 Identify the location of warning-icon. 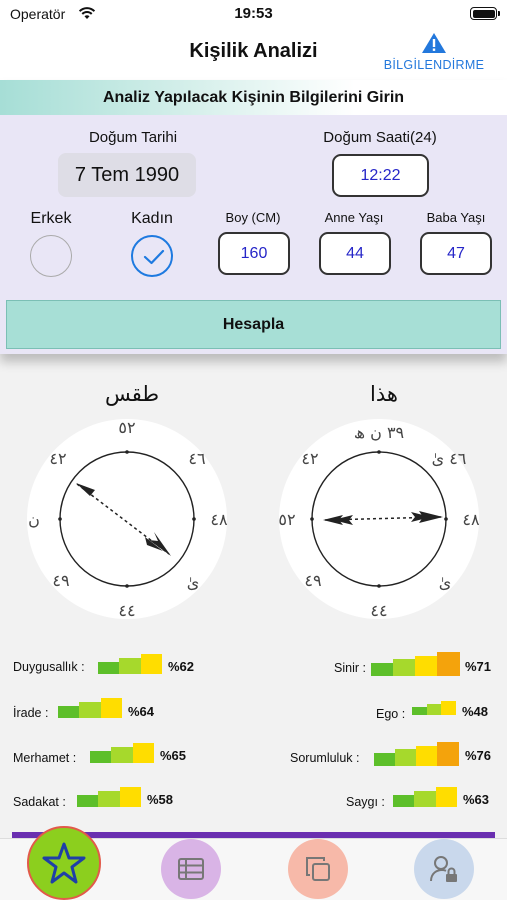
(434, 43).